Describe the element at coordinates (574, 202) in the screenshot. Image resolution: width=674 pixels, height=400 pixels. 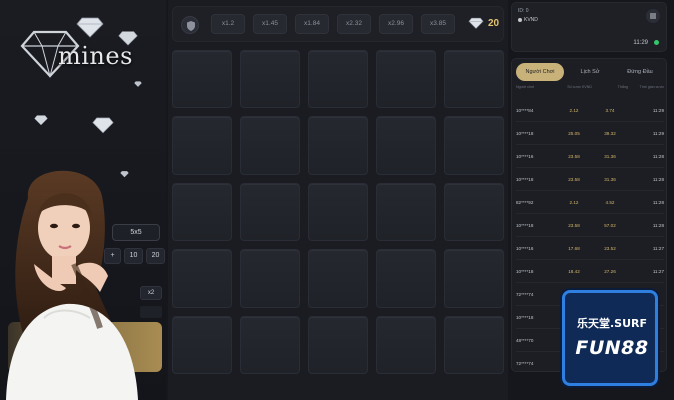
I see `bet-cell: 2.12` at that location.